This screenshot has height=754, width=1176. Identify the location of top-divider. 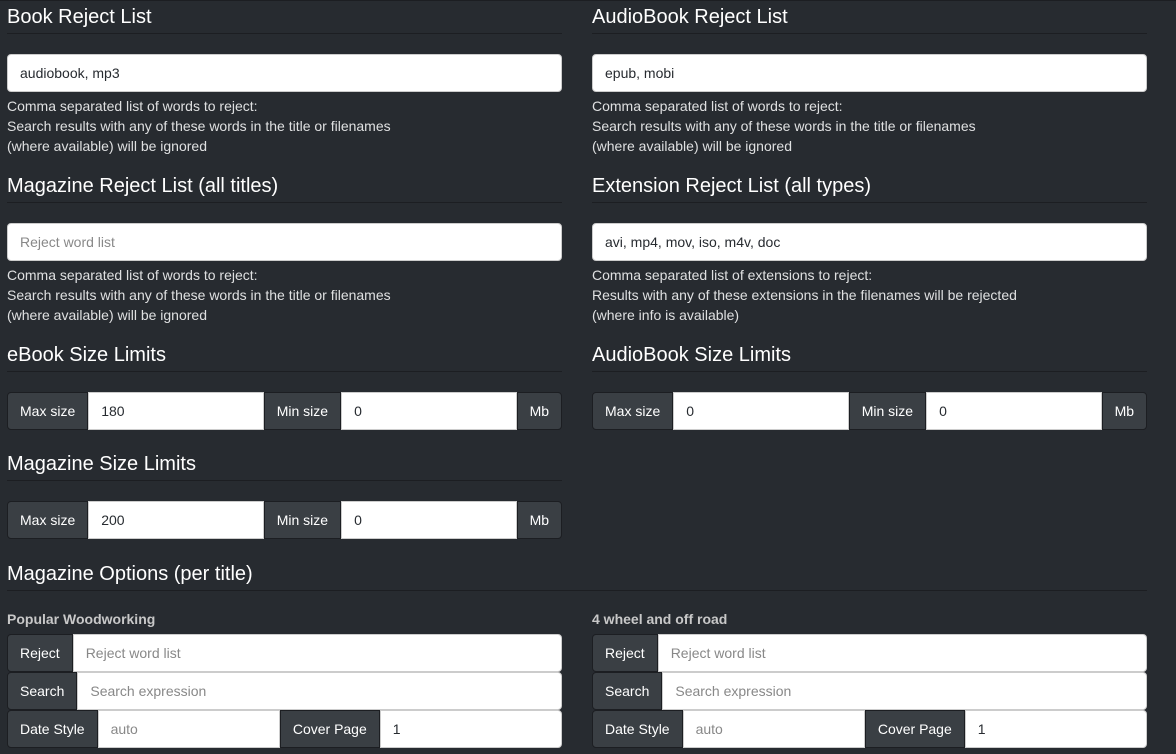
(588, 0).